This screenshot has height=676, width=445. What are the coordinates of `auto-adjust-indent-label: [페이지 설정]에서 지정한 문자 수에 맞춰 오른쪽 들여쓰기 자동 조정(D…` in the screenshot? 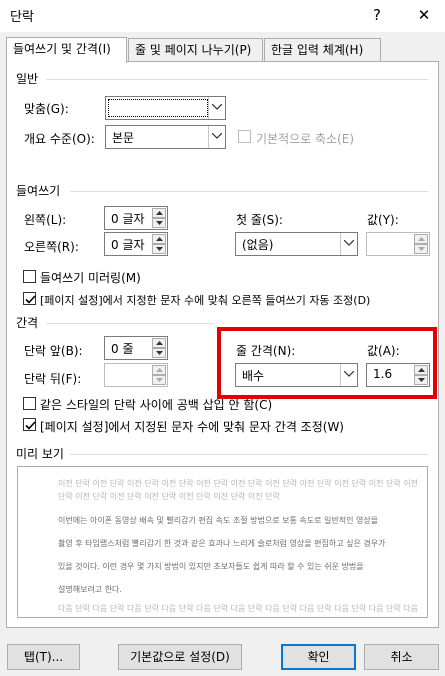 It's located at (205, 300).